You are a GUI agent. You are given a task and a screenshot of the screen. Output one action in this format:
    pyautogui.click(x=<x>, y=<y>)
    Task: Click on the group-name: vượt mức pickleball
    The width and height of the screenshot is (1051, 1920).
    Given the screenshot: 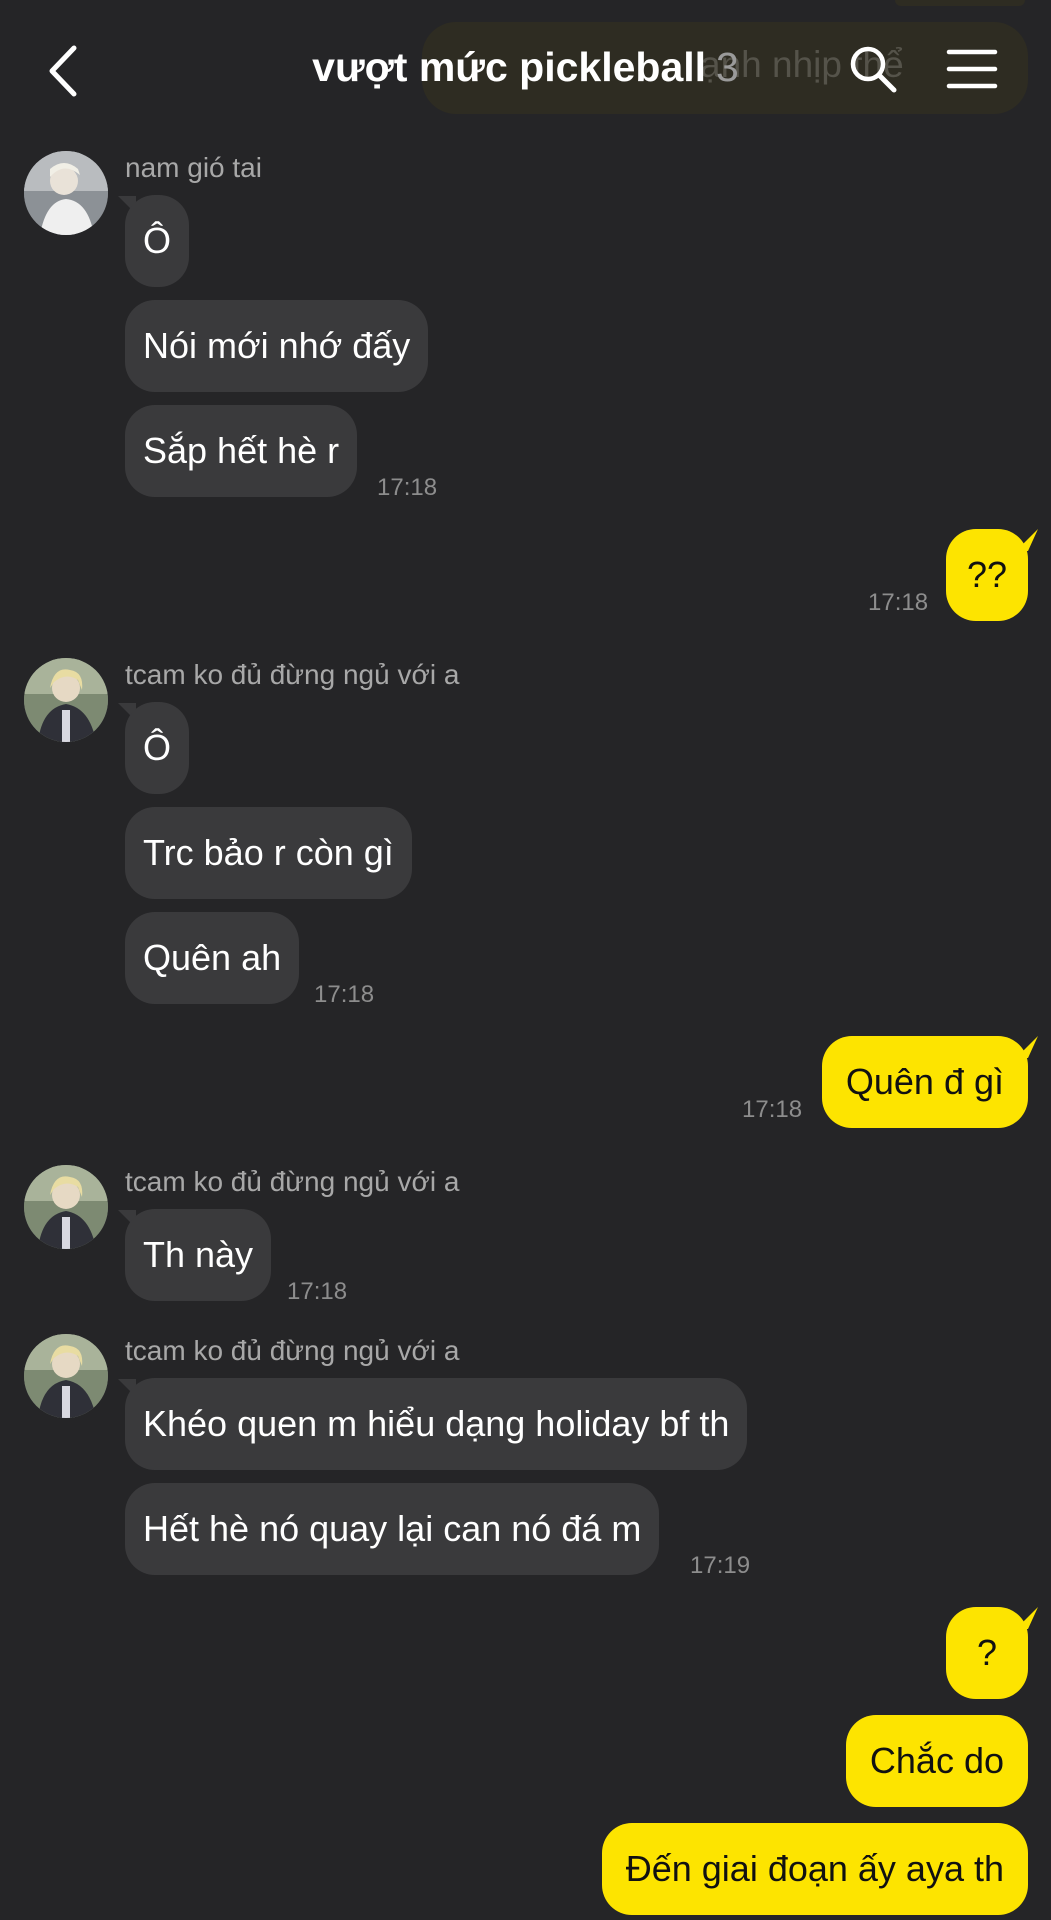 What is the action you would take?
    pyautogui.click(x=509, y=67)
    